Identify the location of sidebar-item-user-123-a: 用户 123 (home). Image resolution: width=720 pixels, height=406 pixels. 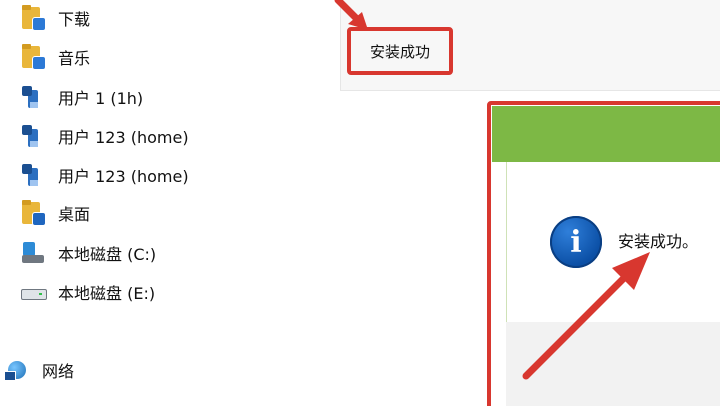
(104, 136).